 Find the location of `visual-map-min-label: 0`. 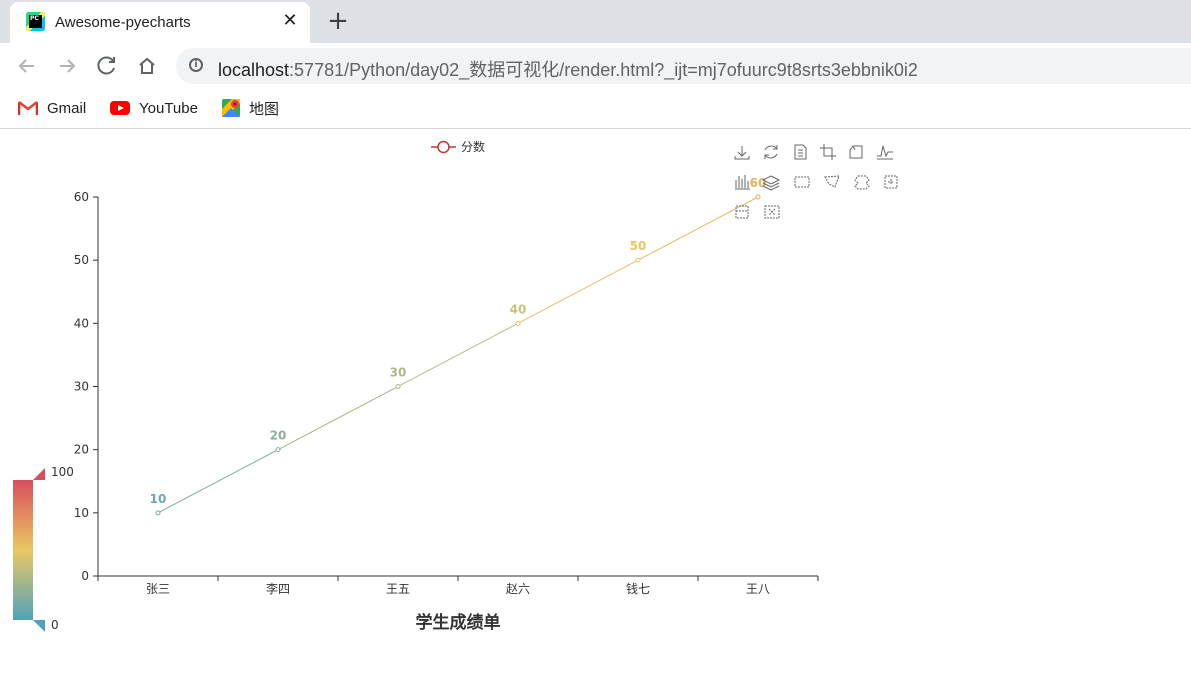

visual-map-min-label: 0 is located at coordinates (55, 625).